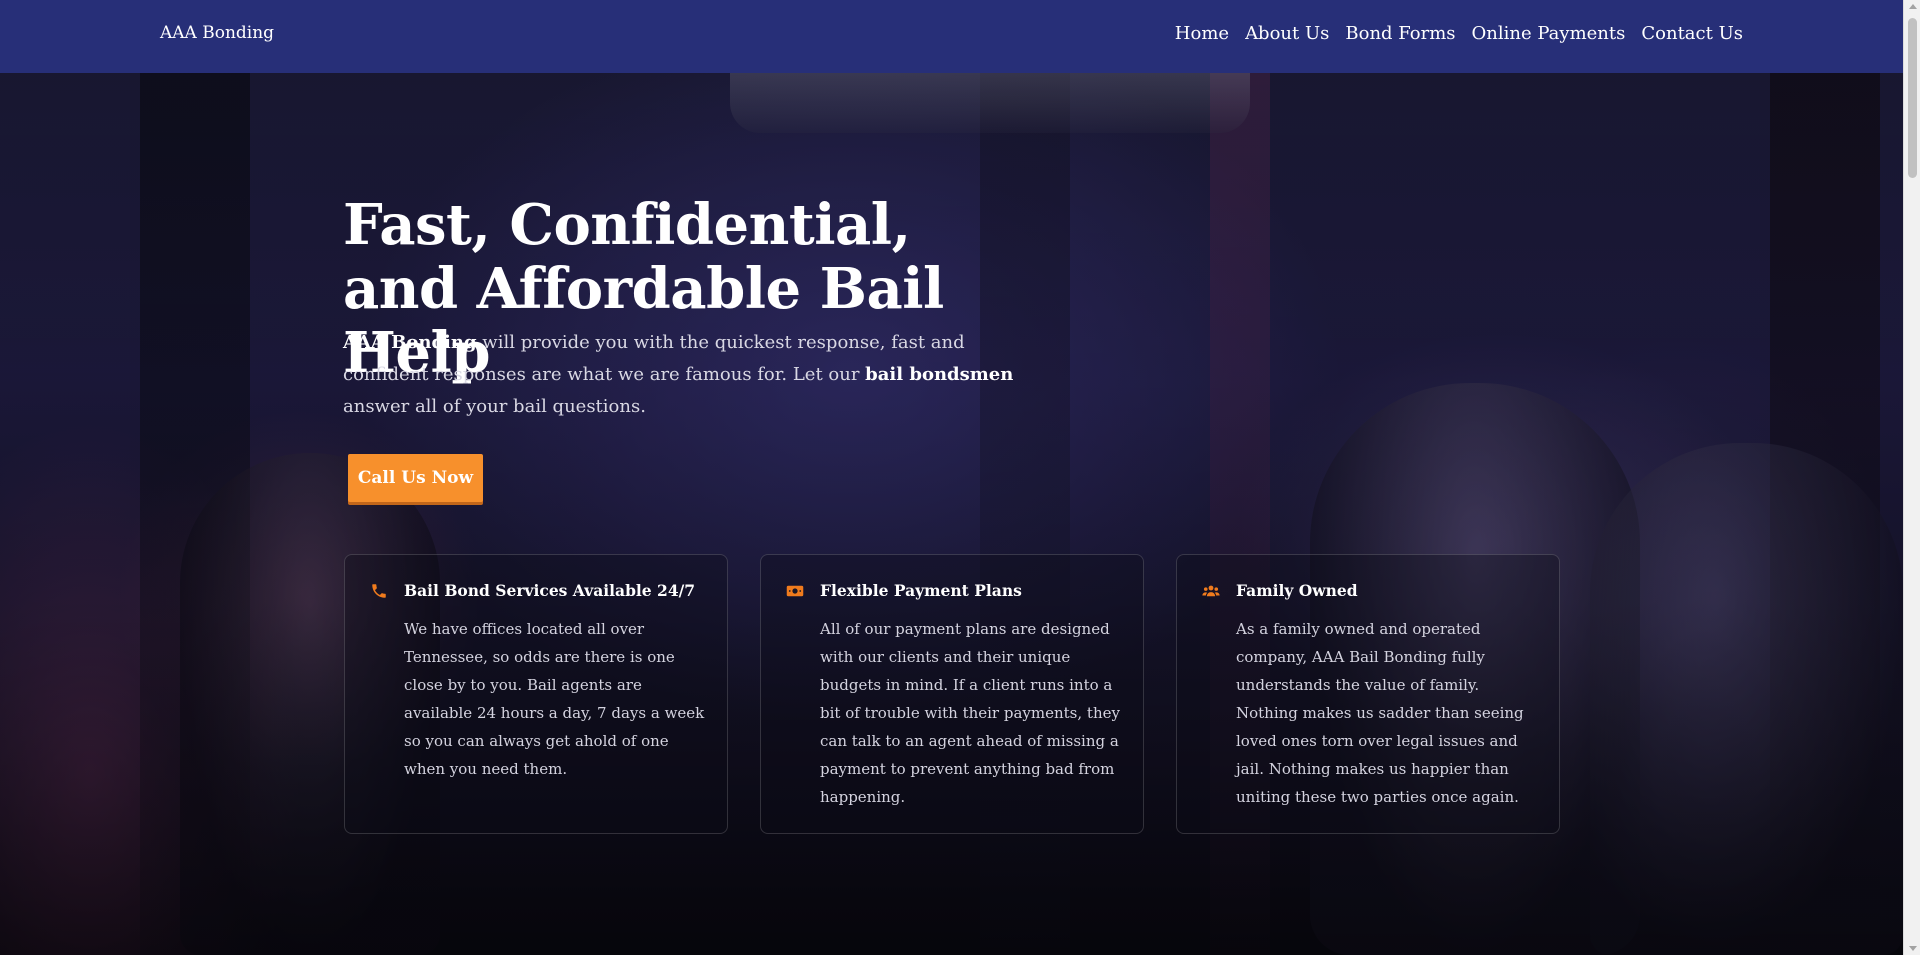 The width and height of the screenshot is (1920, 955). I want to click on money-bill-icon, so click(795, 591).